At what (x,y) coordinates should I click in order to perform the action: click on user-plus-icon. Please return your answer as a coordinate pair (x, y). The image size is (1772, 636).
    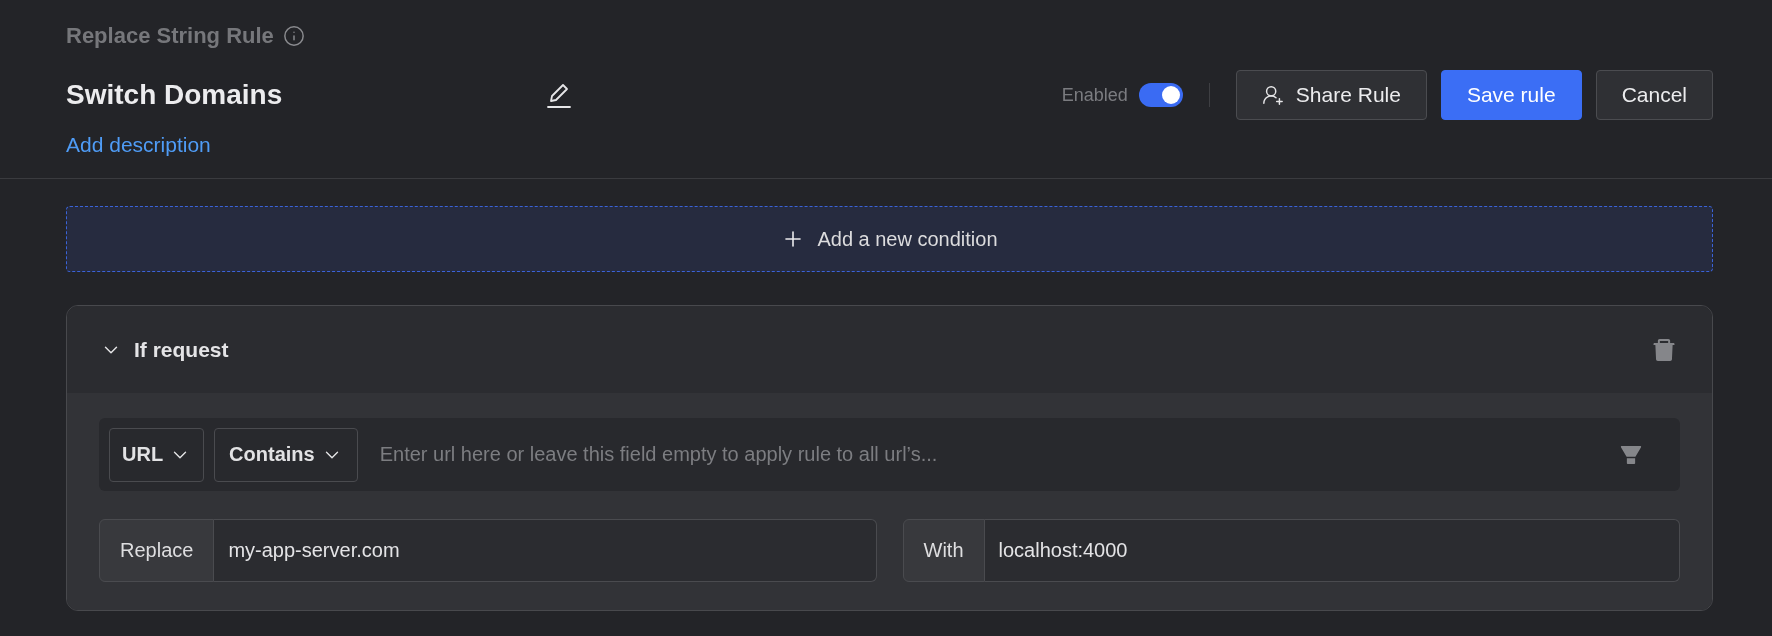
    Looking at the image, I should click on (1272, 95).